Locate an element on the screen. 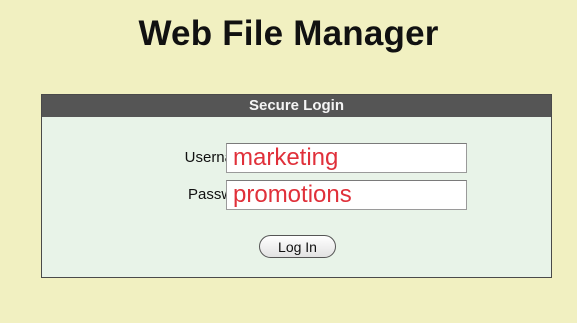 The width and height of the screenshot is (577, 323). login-button: Log In is located at coordinates (297, 246).